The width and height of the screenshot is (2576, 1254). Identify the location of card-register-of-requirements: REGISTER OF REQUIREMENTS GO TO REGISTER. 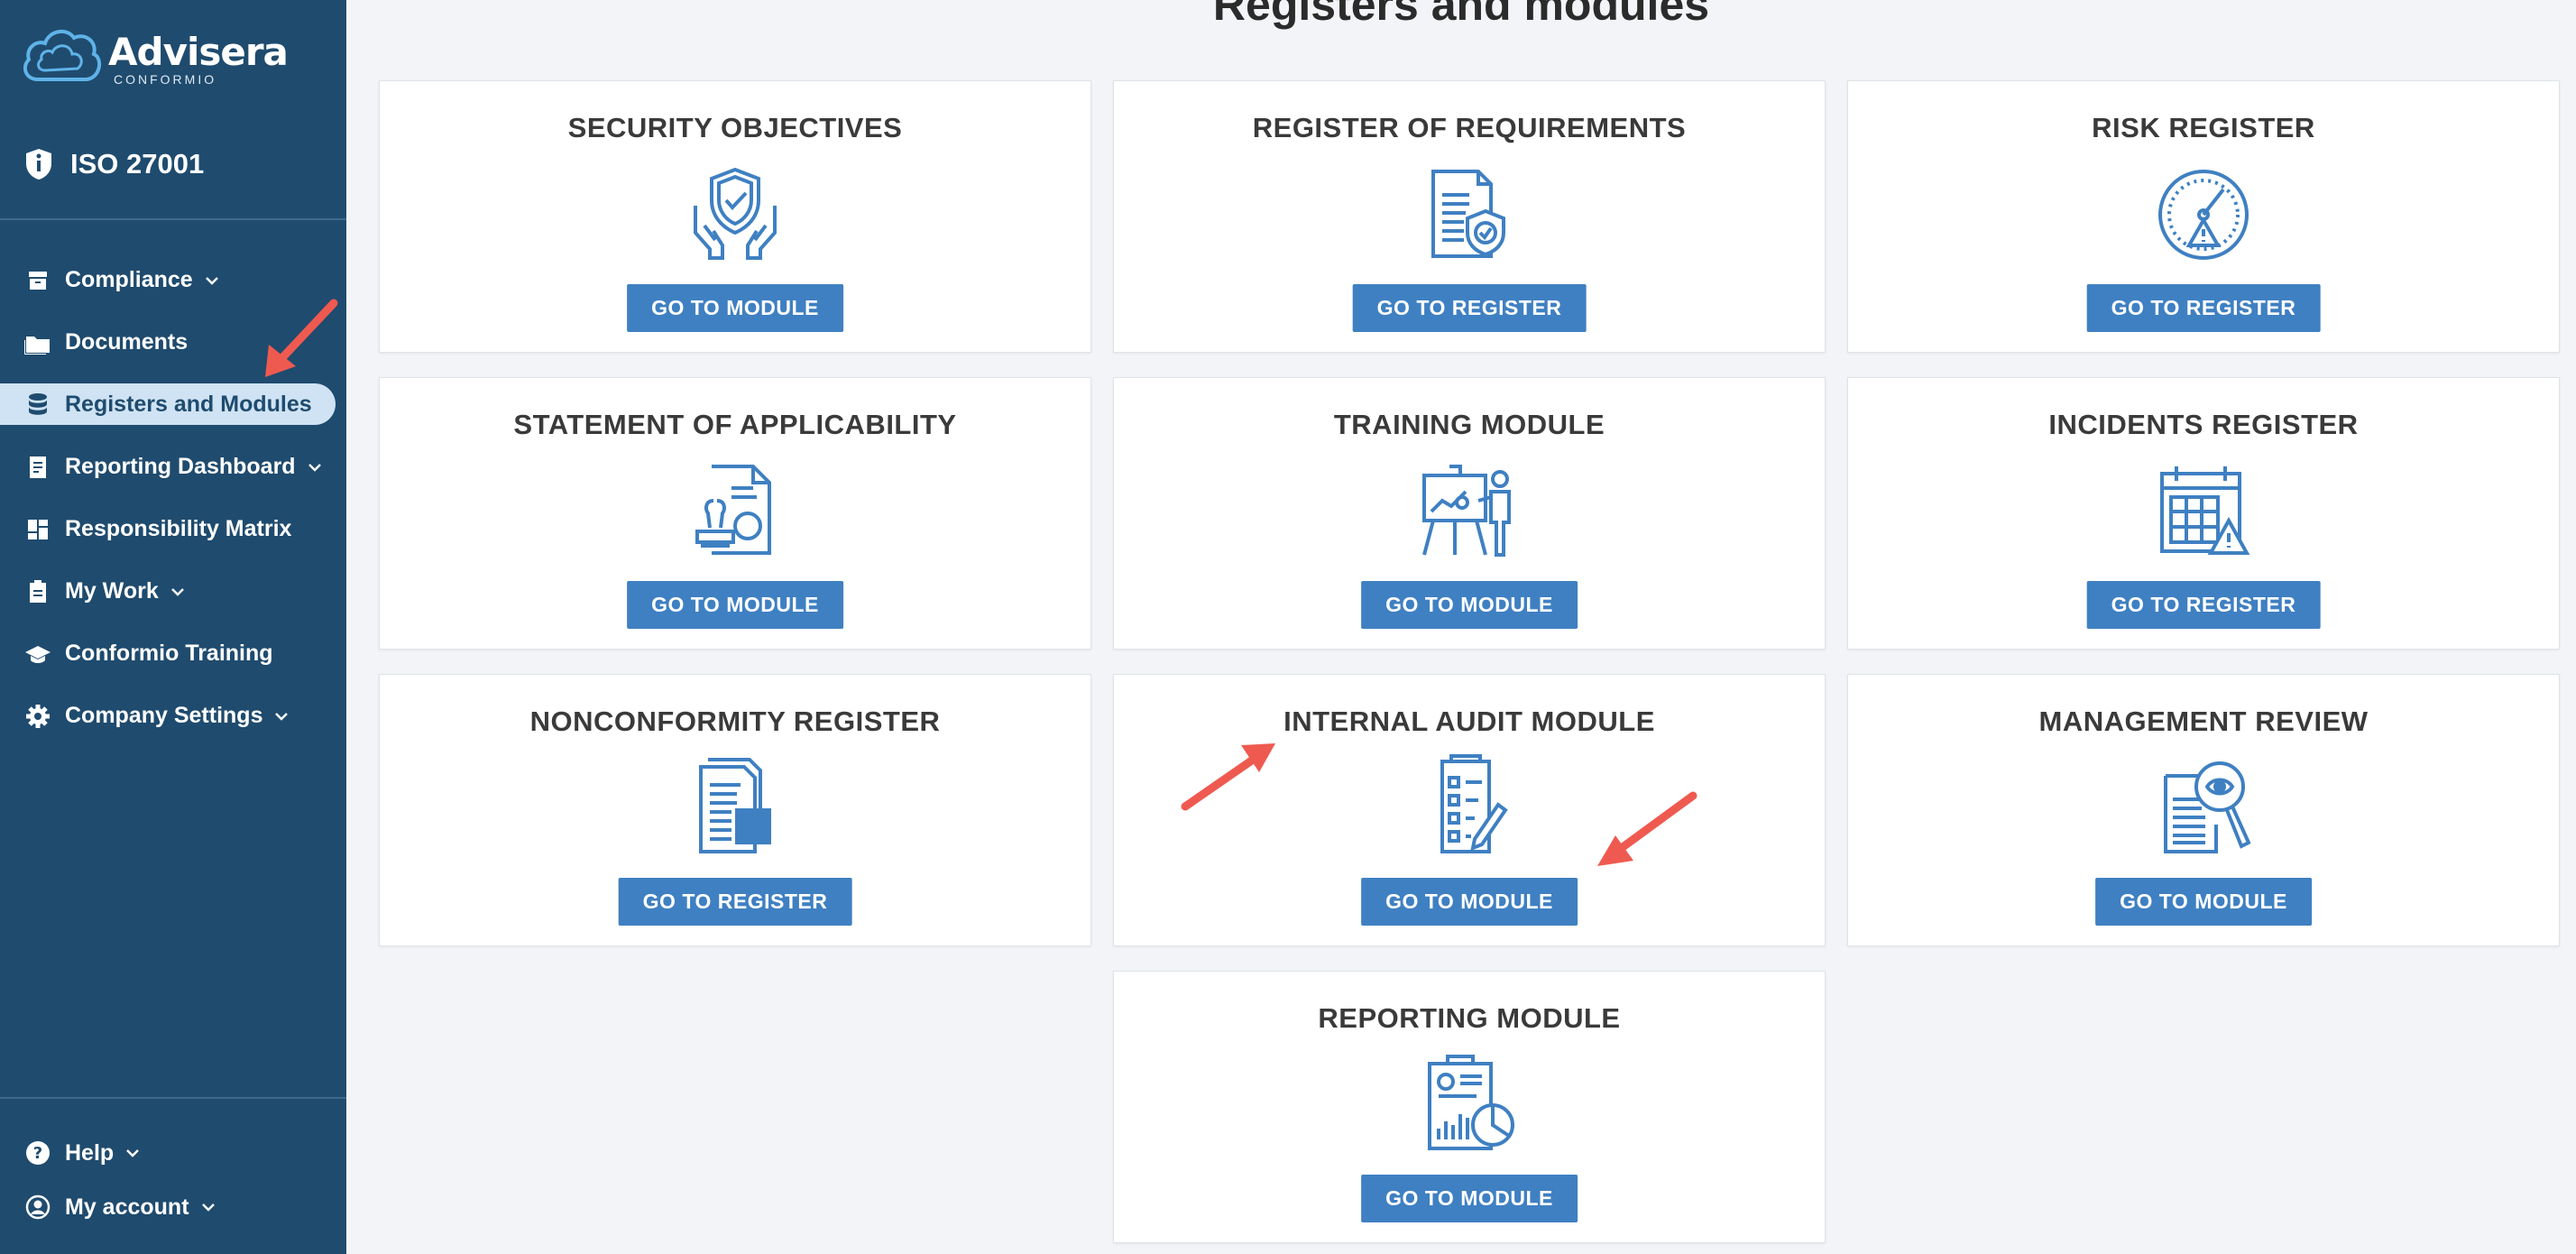
(1469, 216).